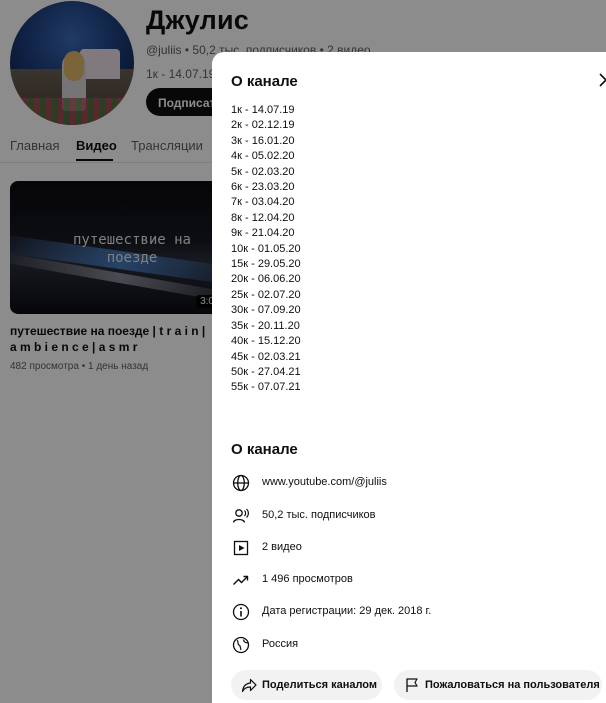 This screenshot has width=606, height=703. I want to click on share-icon, so click(249, 685).